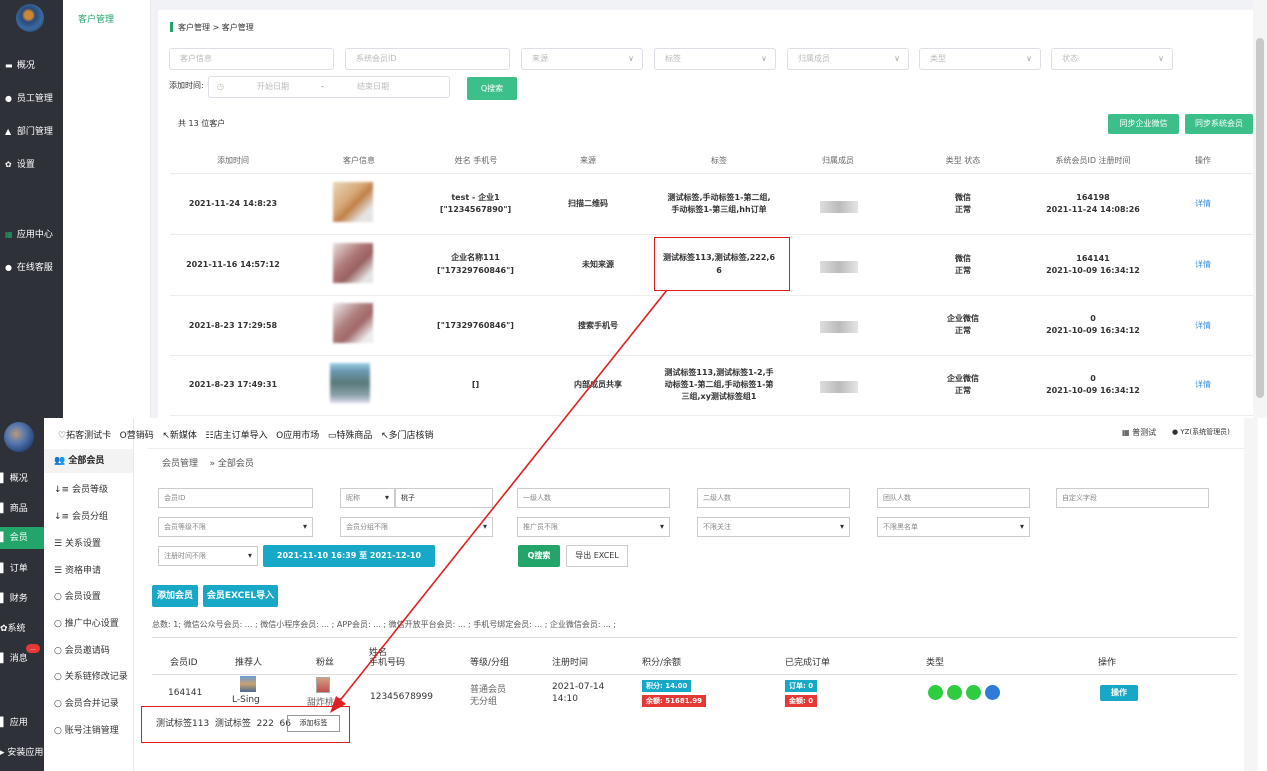  What do you see at coordinates (502, 496) in the screenshot?
I see `arrow-line` at bounding box center [502, 496].